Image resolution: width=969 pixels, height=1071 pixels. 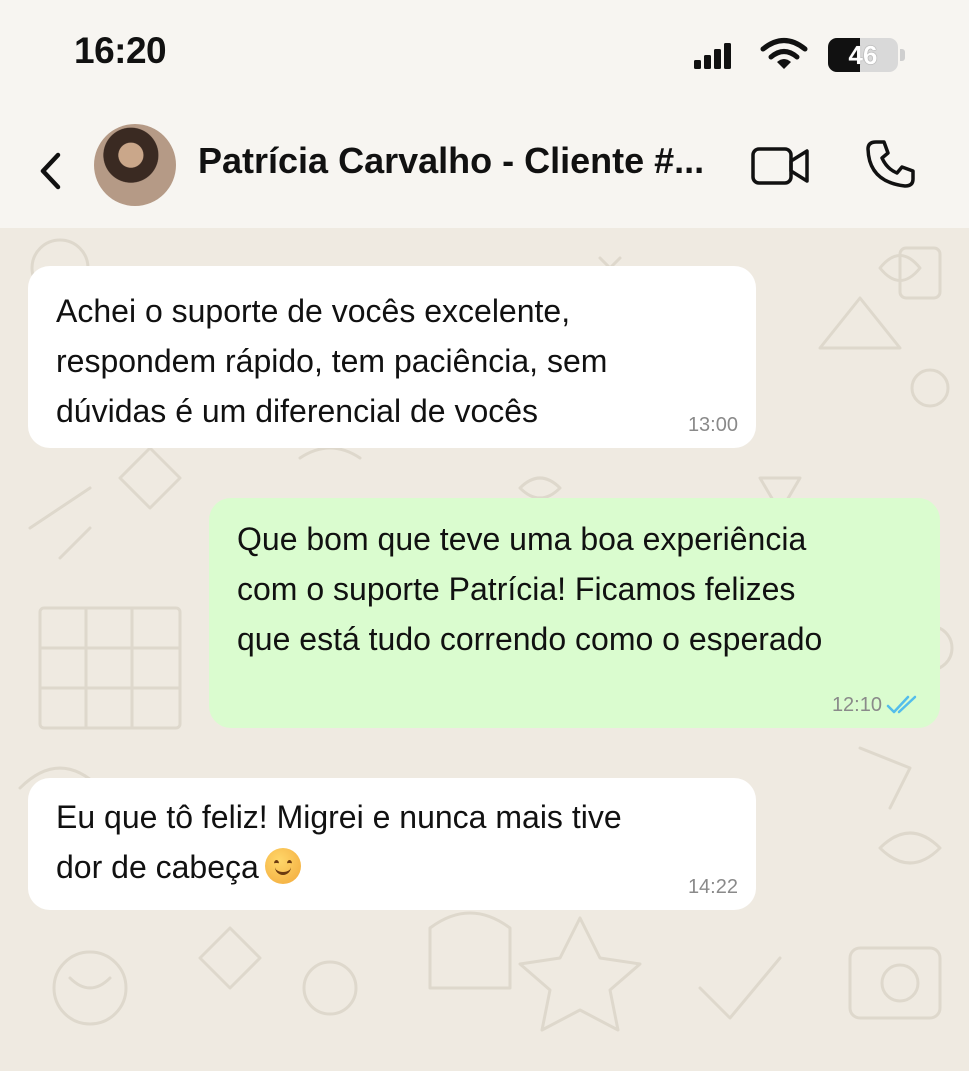 What do you see at coordinates (781, 166) in the screenshot?
I see `video-call-icon` at bounding box center [781, 166].